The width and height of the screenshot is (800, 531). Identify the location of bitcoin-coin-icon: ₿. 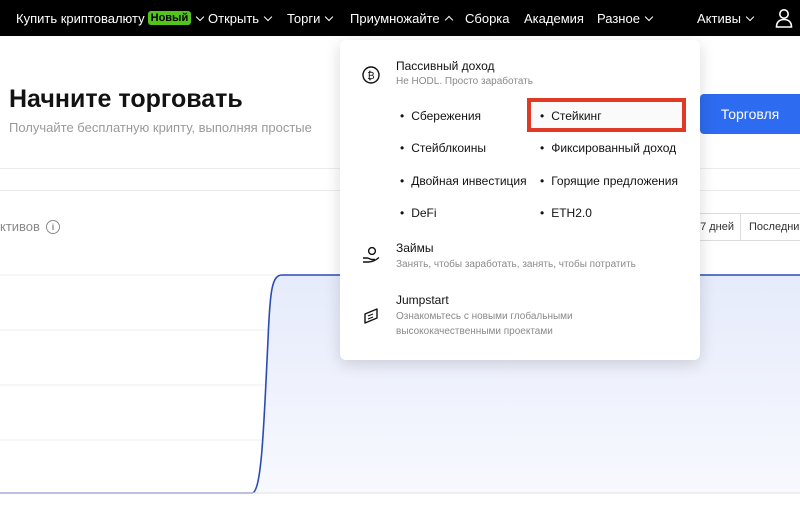
(371, 75).